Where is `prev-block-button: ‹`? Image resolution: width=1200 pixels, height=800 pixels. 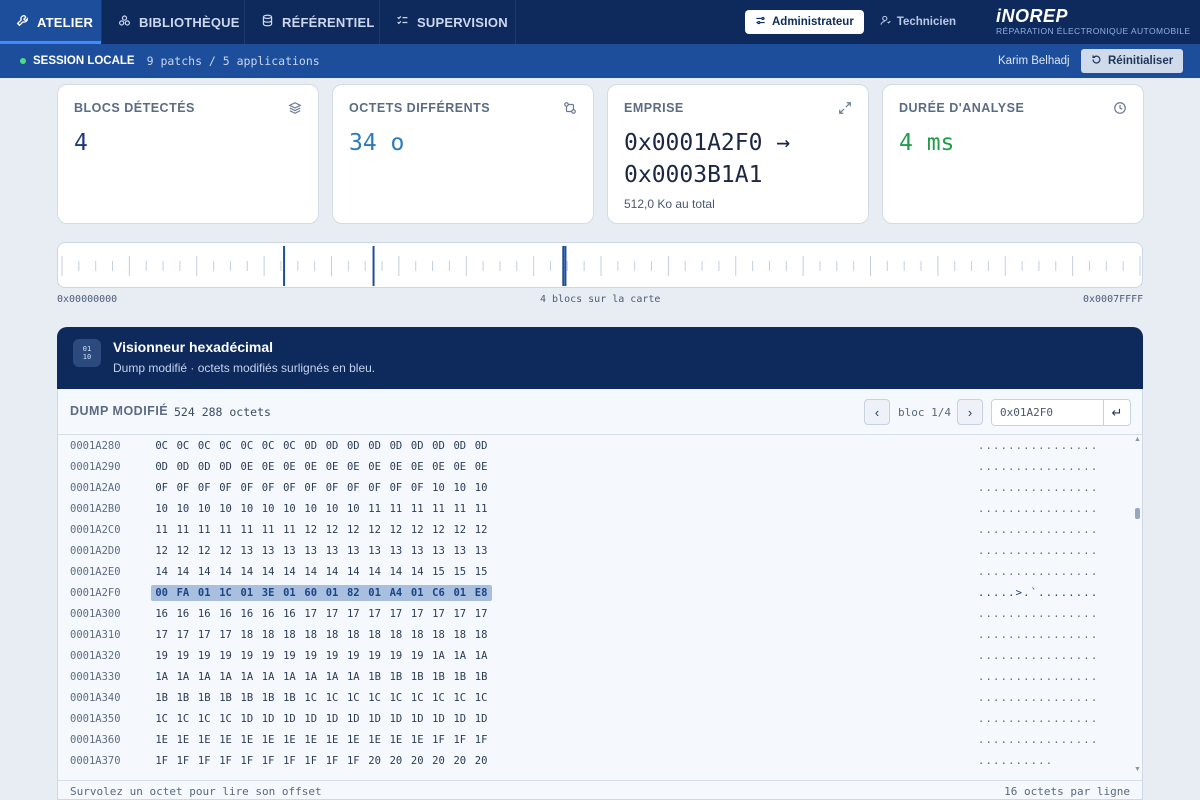
prev-block-button: ‹ is located at coordinates (877, 412).